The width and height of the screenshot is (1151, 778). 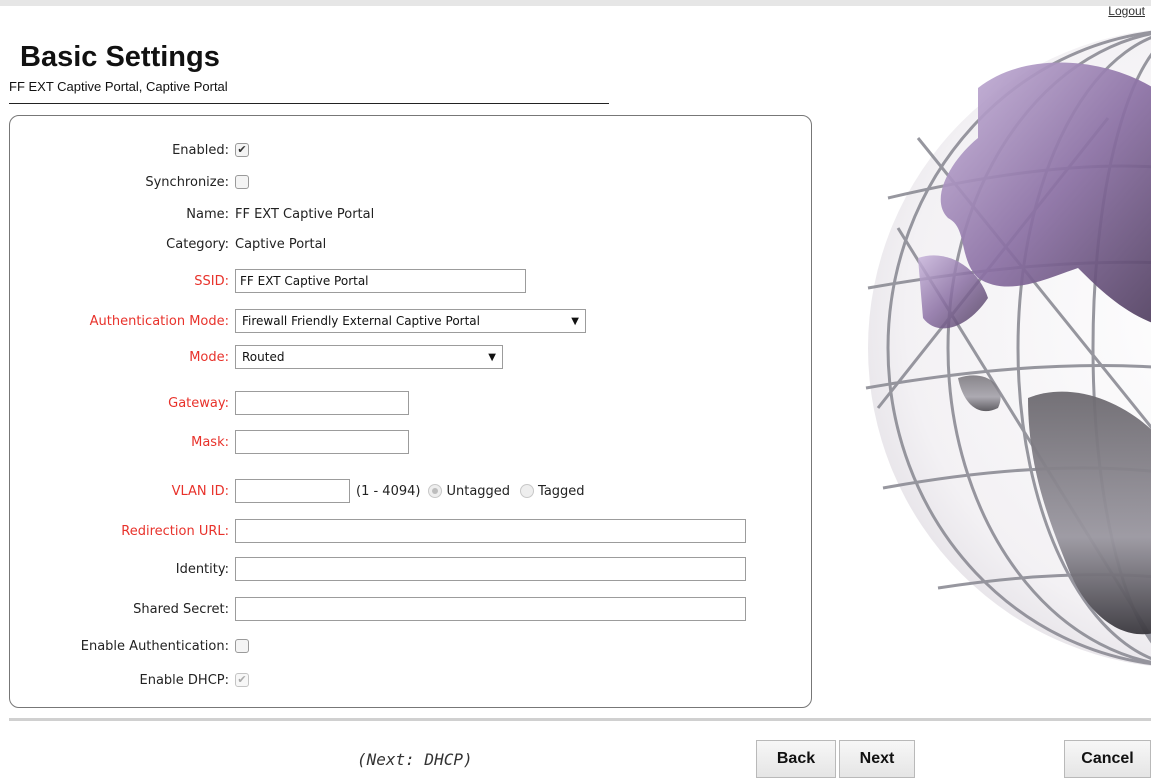 I want to click on vlan-row: VLAN ID: (1 - 4094) Untagged Tagged, so click(x=297, y=491).